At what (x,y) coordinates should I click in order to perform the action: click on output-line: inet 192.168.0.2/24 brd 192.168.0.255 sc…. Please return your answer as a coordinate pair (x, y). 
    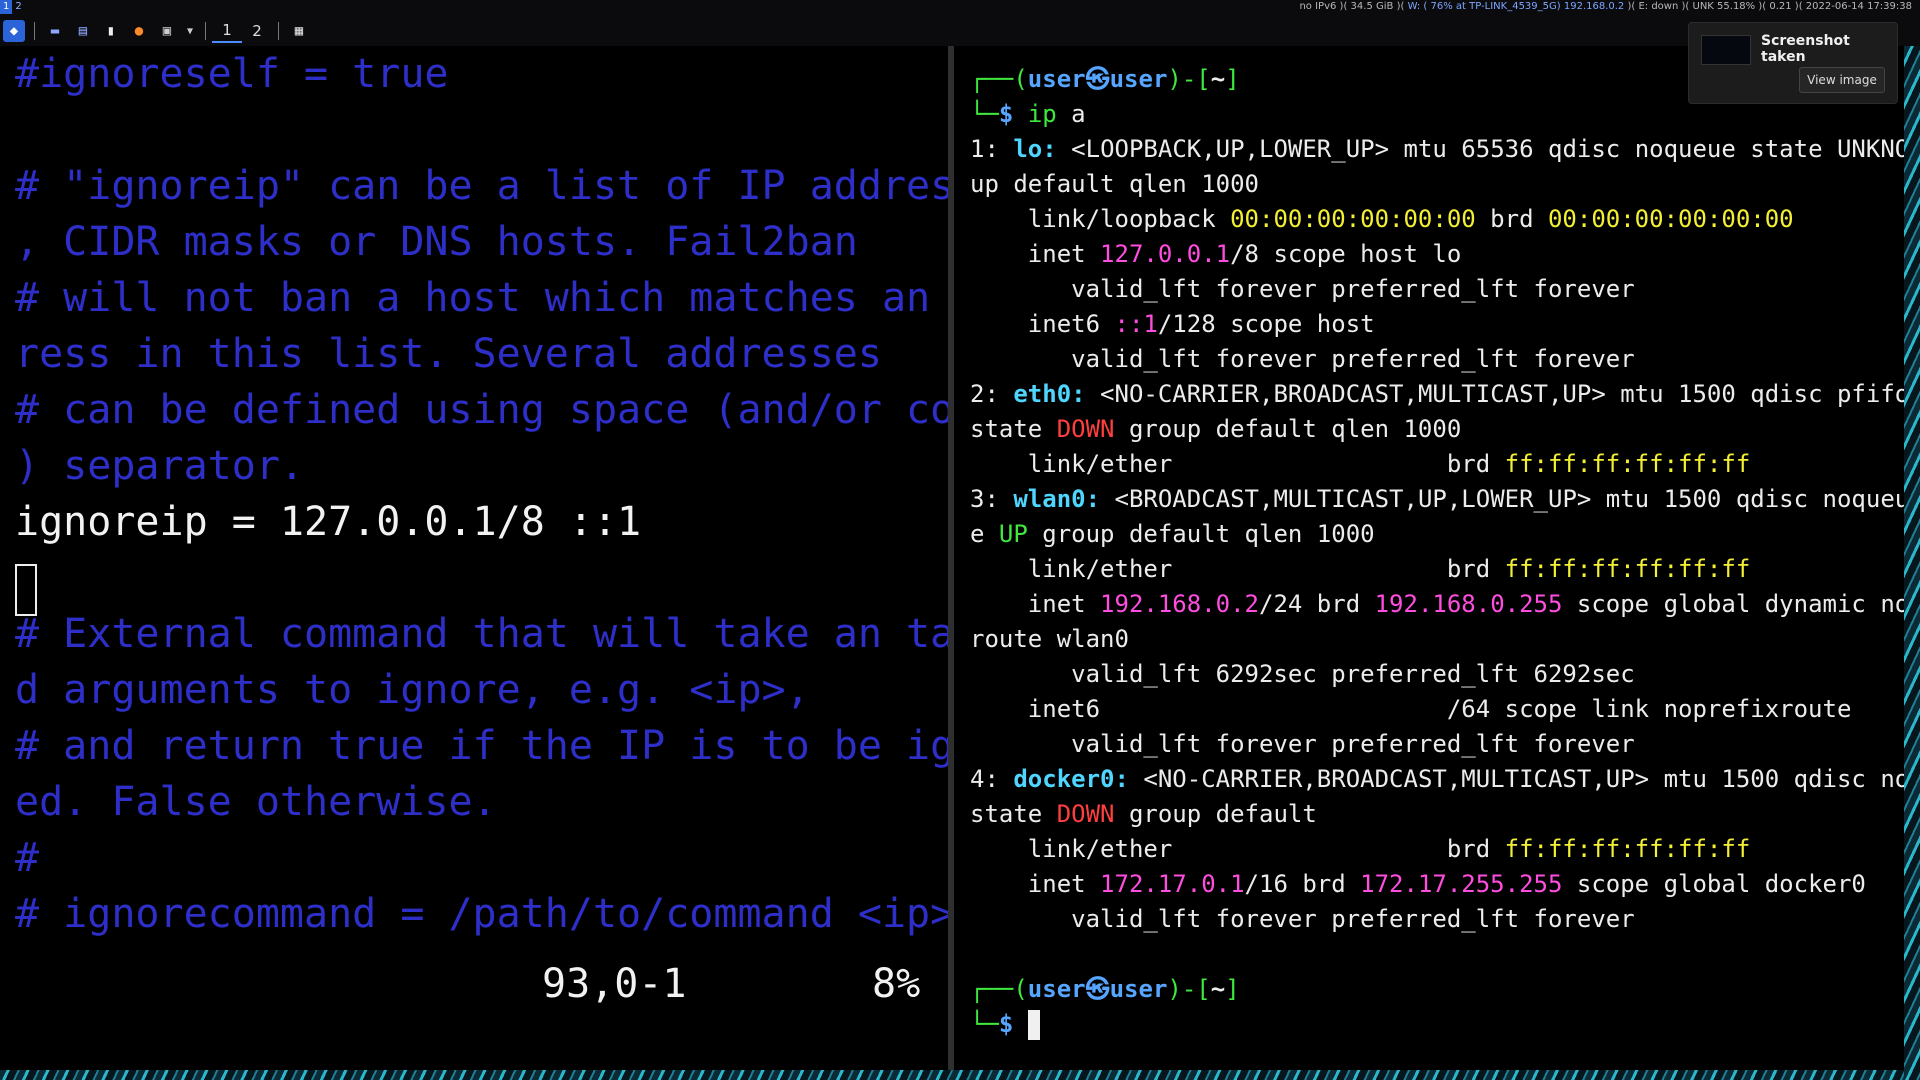
    Looking at the image, I should click on (1437, 604).